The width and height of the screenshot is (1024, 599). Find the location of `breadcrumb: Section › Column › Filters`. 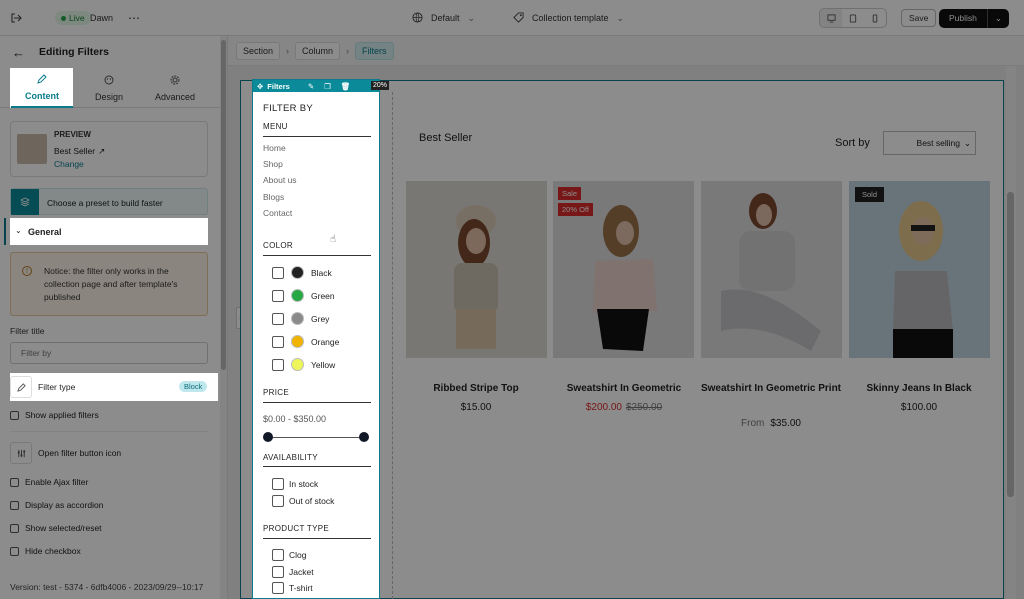

breadcrumb: Section › Column › Filters is located at coordinates (626, 51).